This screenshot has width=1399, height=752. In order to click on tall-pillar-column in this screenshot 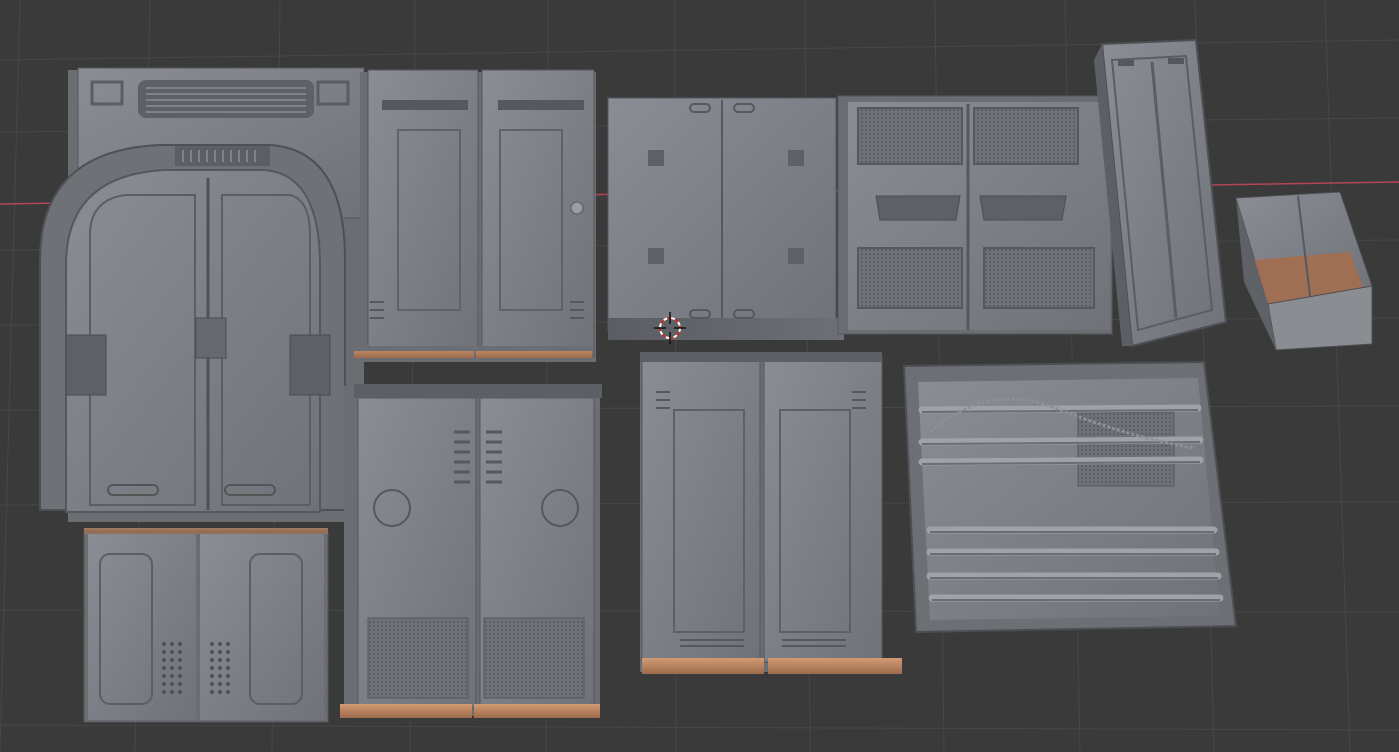, I will do `click(1161, 193)`.